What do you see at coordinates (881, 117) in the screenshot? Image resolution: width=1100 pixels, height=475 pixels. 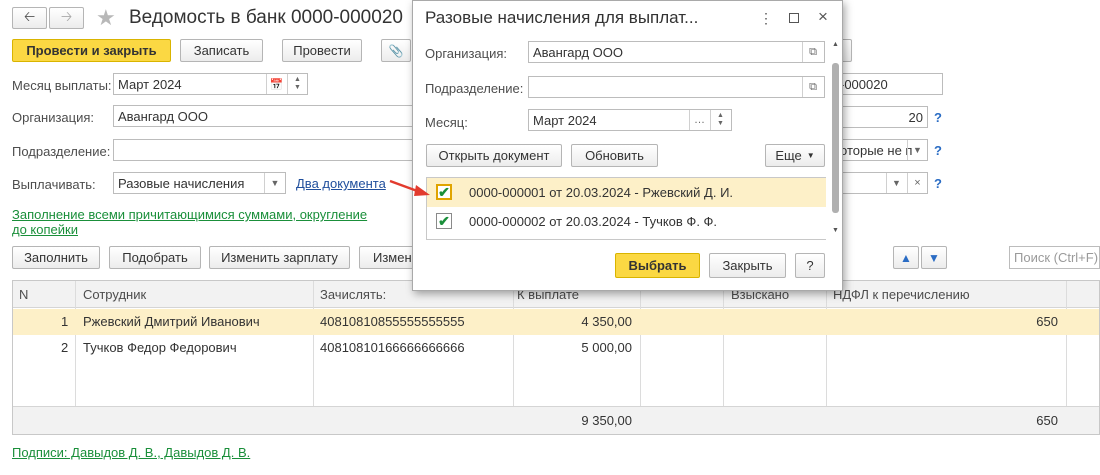 I see `number-20-field: 20` at bounding box center [881, 117].